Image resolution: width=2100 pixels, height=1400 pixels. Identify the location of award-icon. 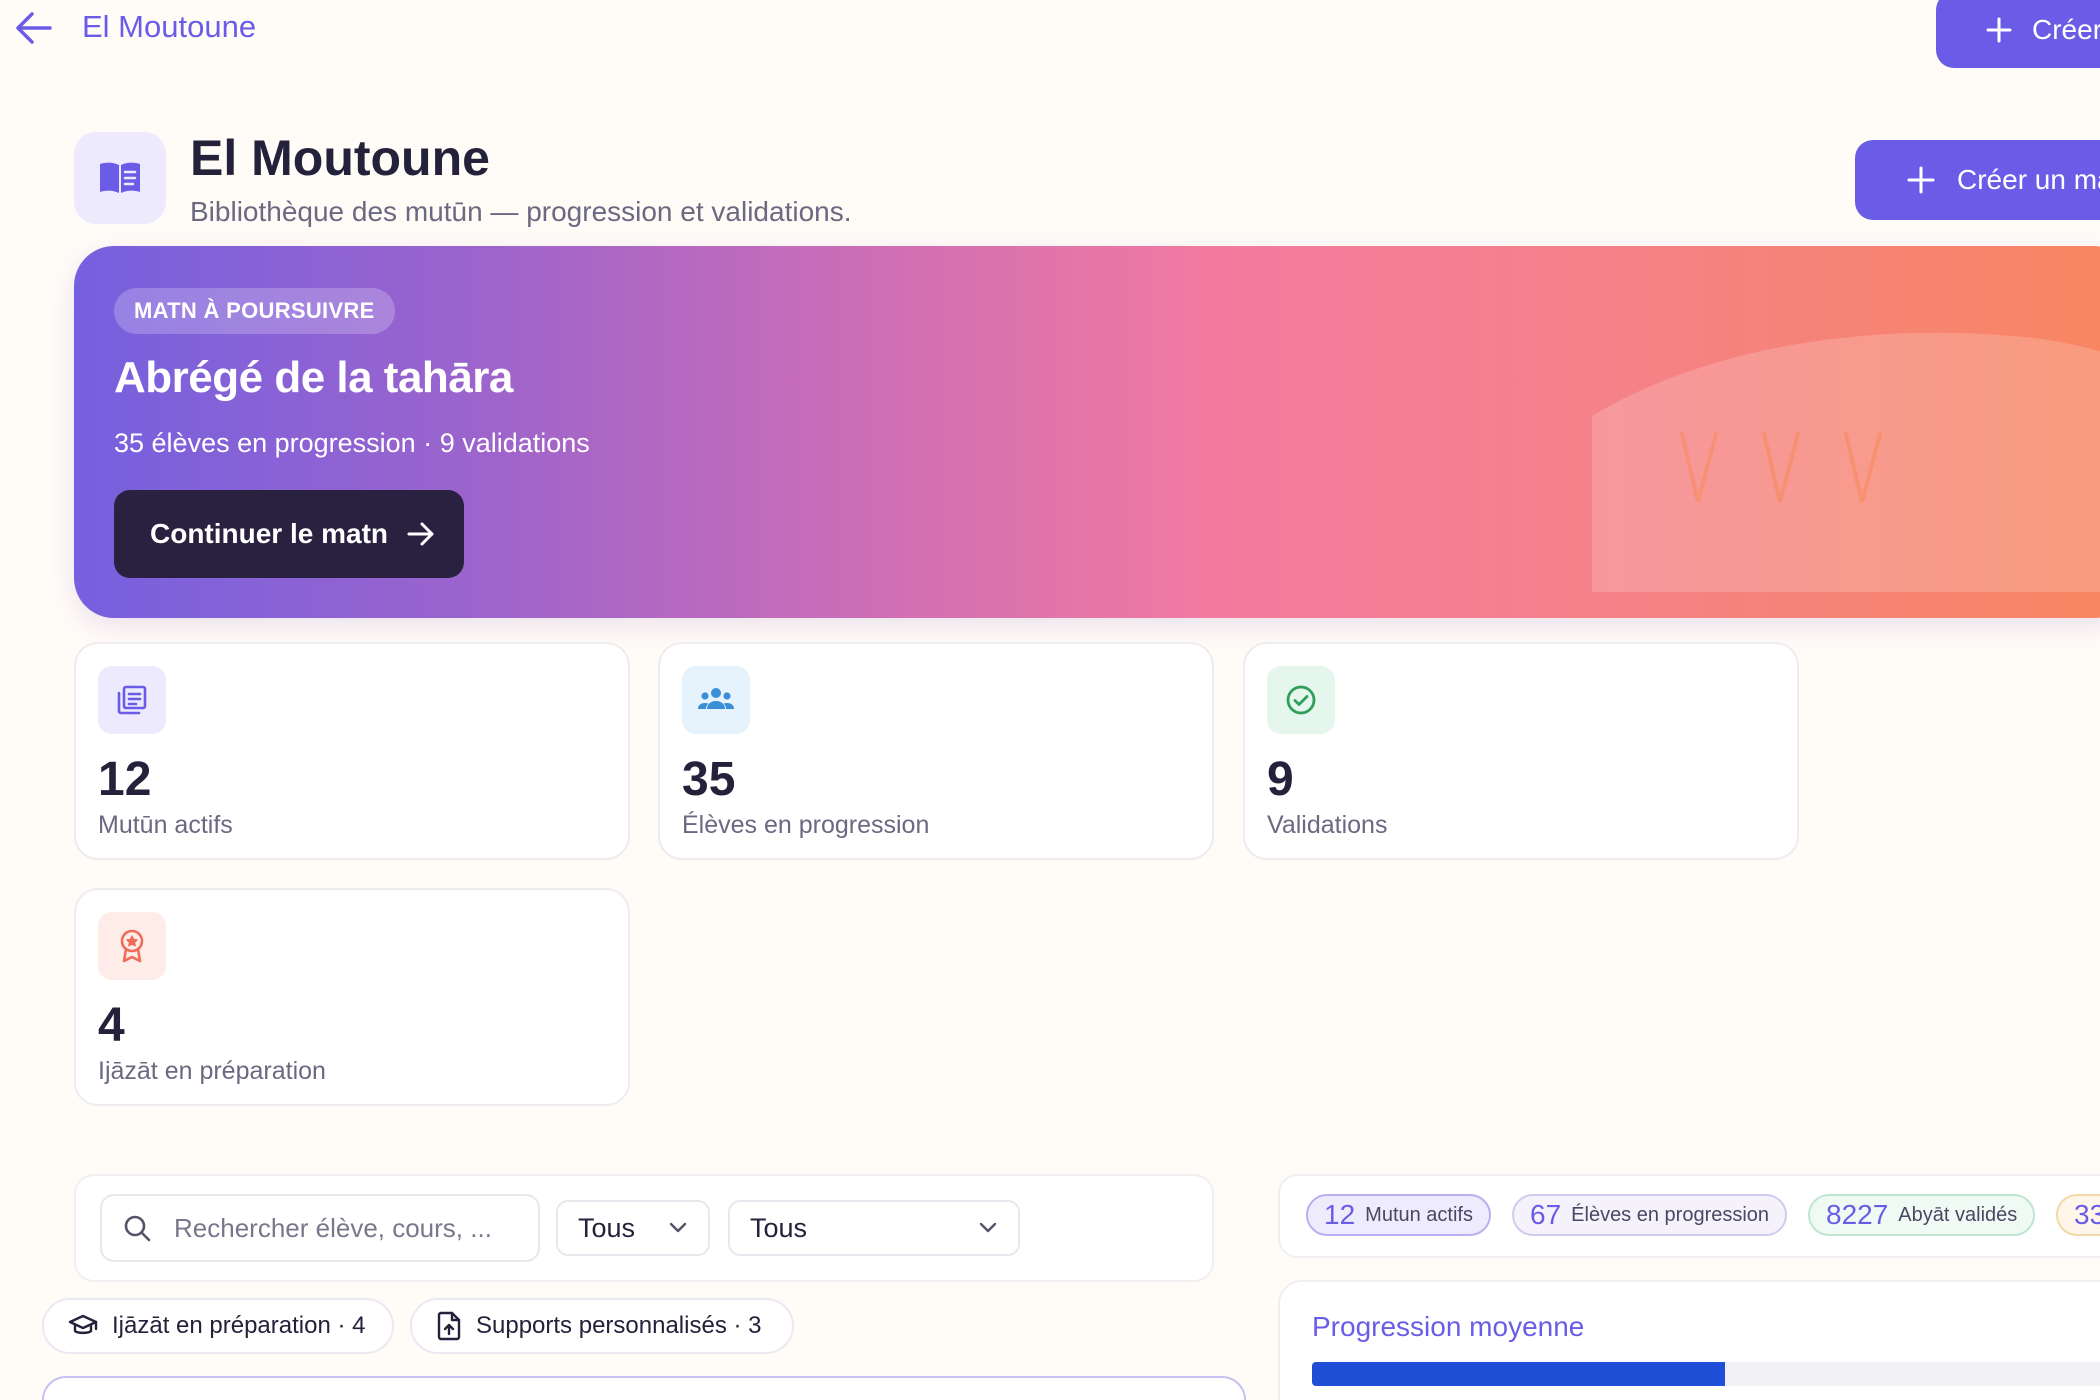
(132, 946).